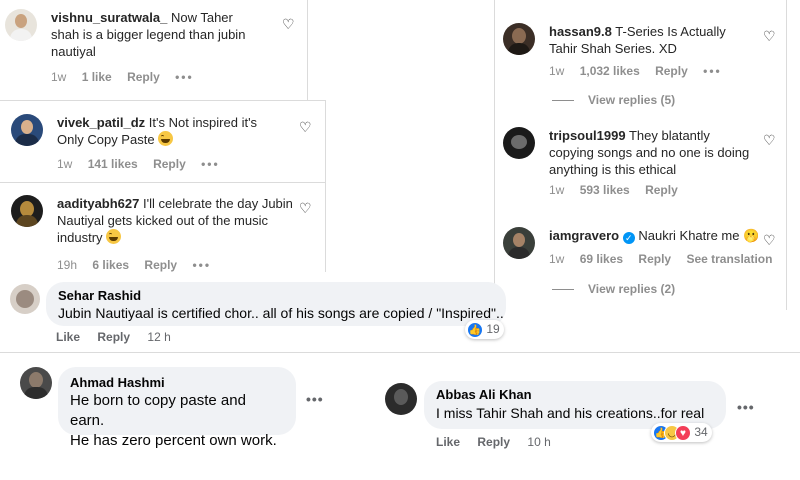 The width and height of the screenshot is (800, 480). What do you see at coordinates (110, 265) in the screenshot?
I see `like-count: 6 likes` at bounding box center [110, 265].